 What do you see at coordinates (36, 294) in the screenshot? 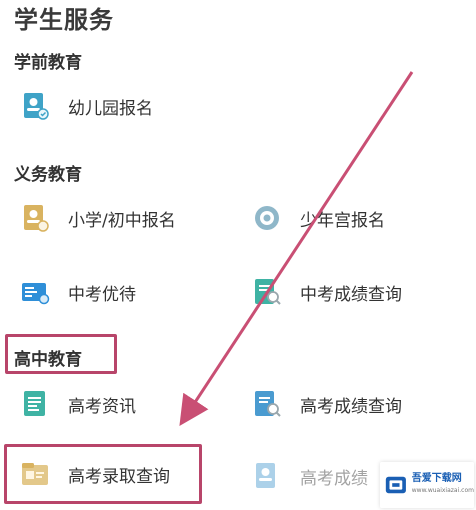
I see `id-card-icon` at bounding box center [36, 294].